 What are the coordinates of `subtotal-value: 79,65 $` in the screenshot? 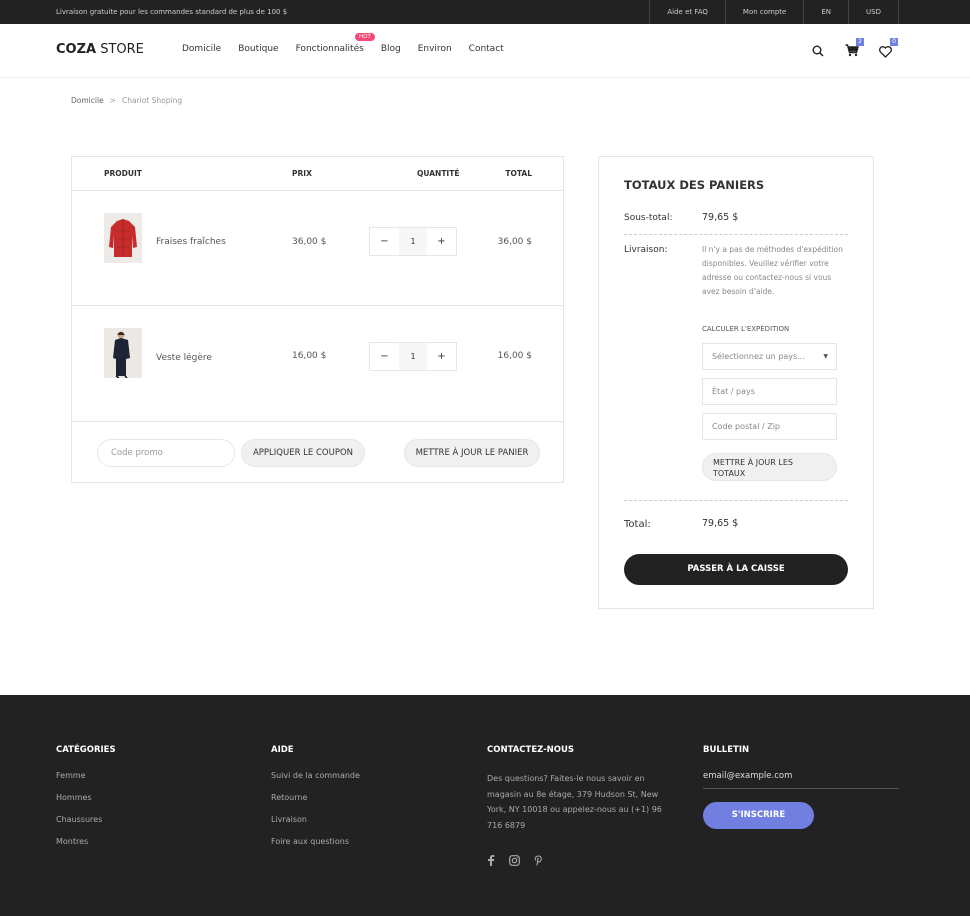 It's located at (720, 217).